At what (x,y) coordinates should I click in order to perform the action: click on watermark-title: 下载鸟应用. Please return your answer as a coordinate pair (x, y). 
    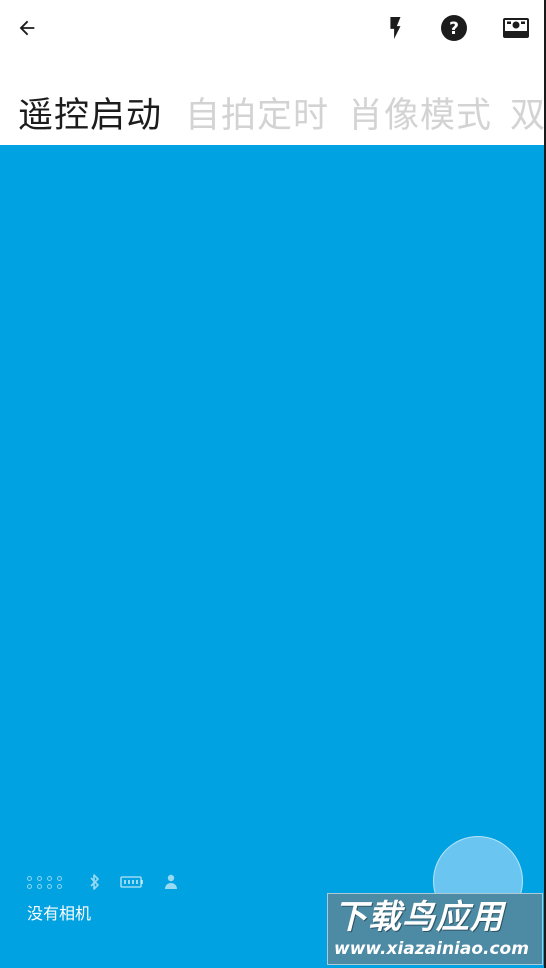
    Looking at the image, I should click on (419, 916).